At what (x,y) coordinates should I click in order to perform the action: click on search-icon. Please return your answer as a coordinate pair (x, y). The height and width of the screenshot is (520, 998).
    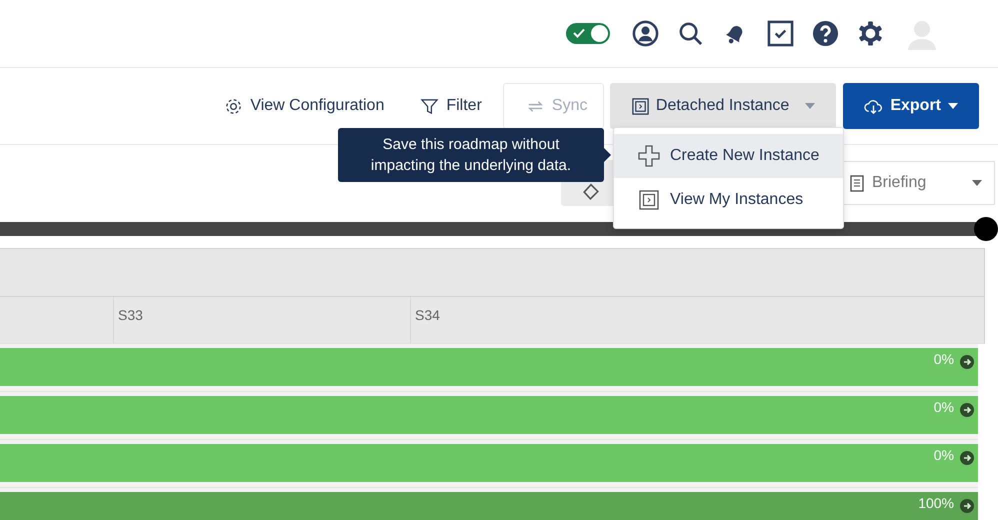
    Looking at the image, I should click on (690, 33).